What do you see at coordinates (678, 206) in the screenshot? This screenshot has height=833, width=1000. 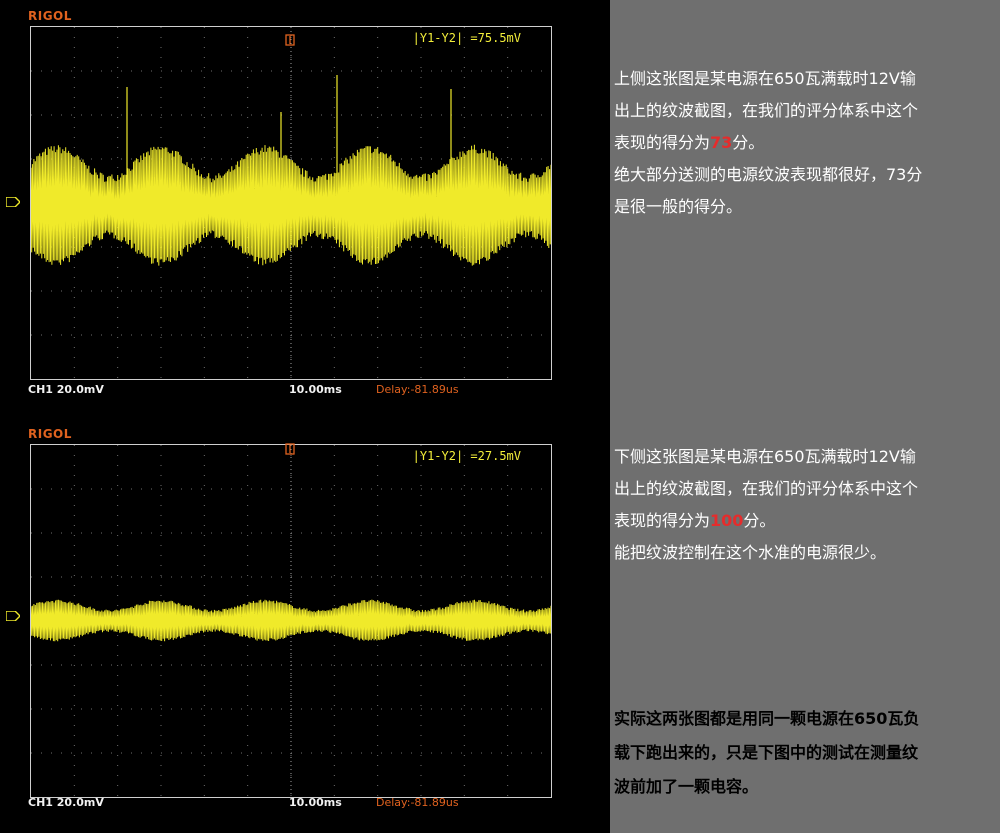 I see `text-line: 是很一般的得分。` at bounding box center [678, 206].